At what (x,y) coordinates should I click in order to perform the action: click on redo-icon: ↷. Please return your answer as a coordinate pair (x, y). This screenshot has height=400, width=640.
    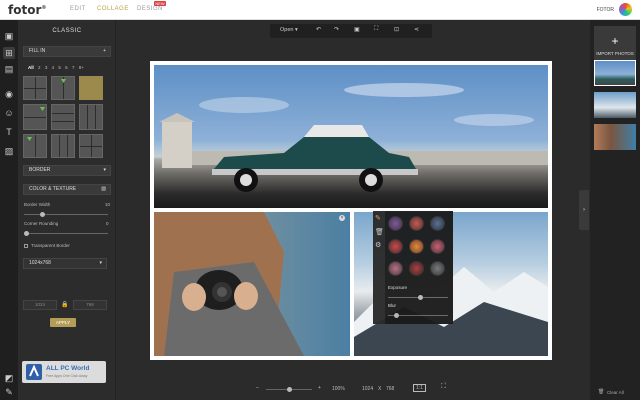
    Looking at the image, I should click on (336, 29).